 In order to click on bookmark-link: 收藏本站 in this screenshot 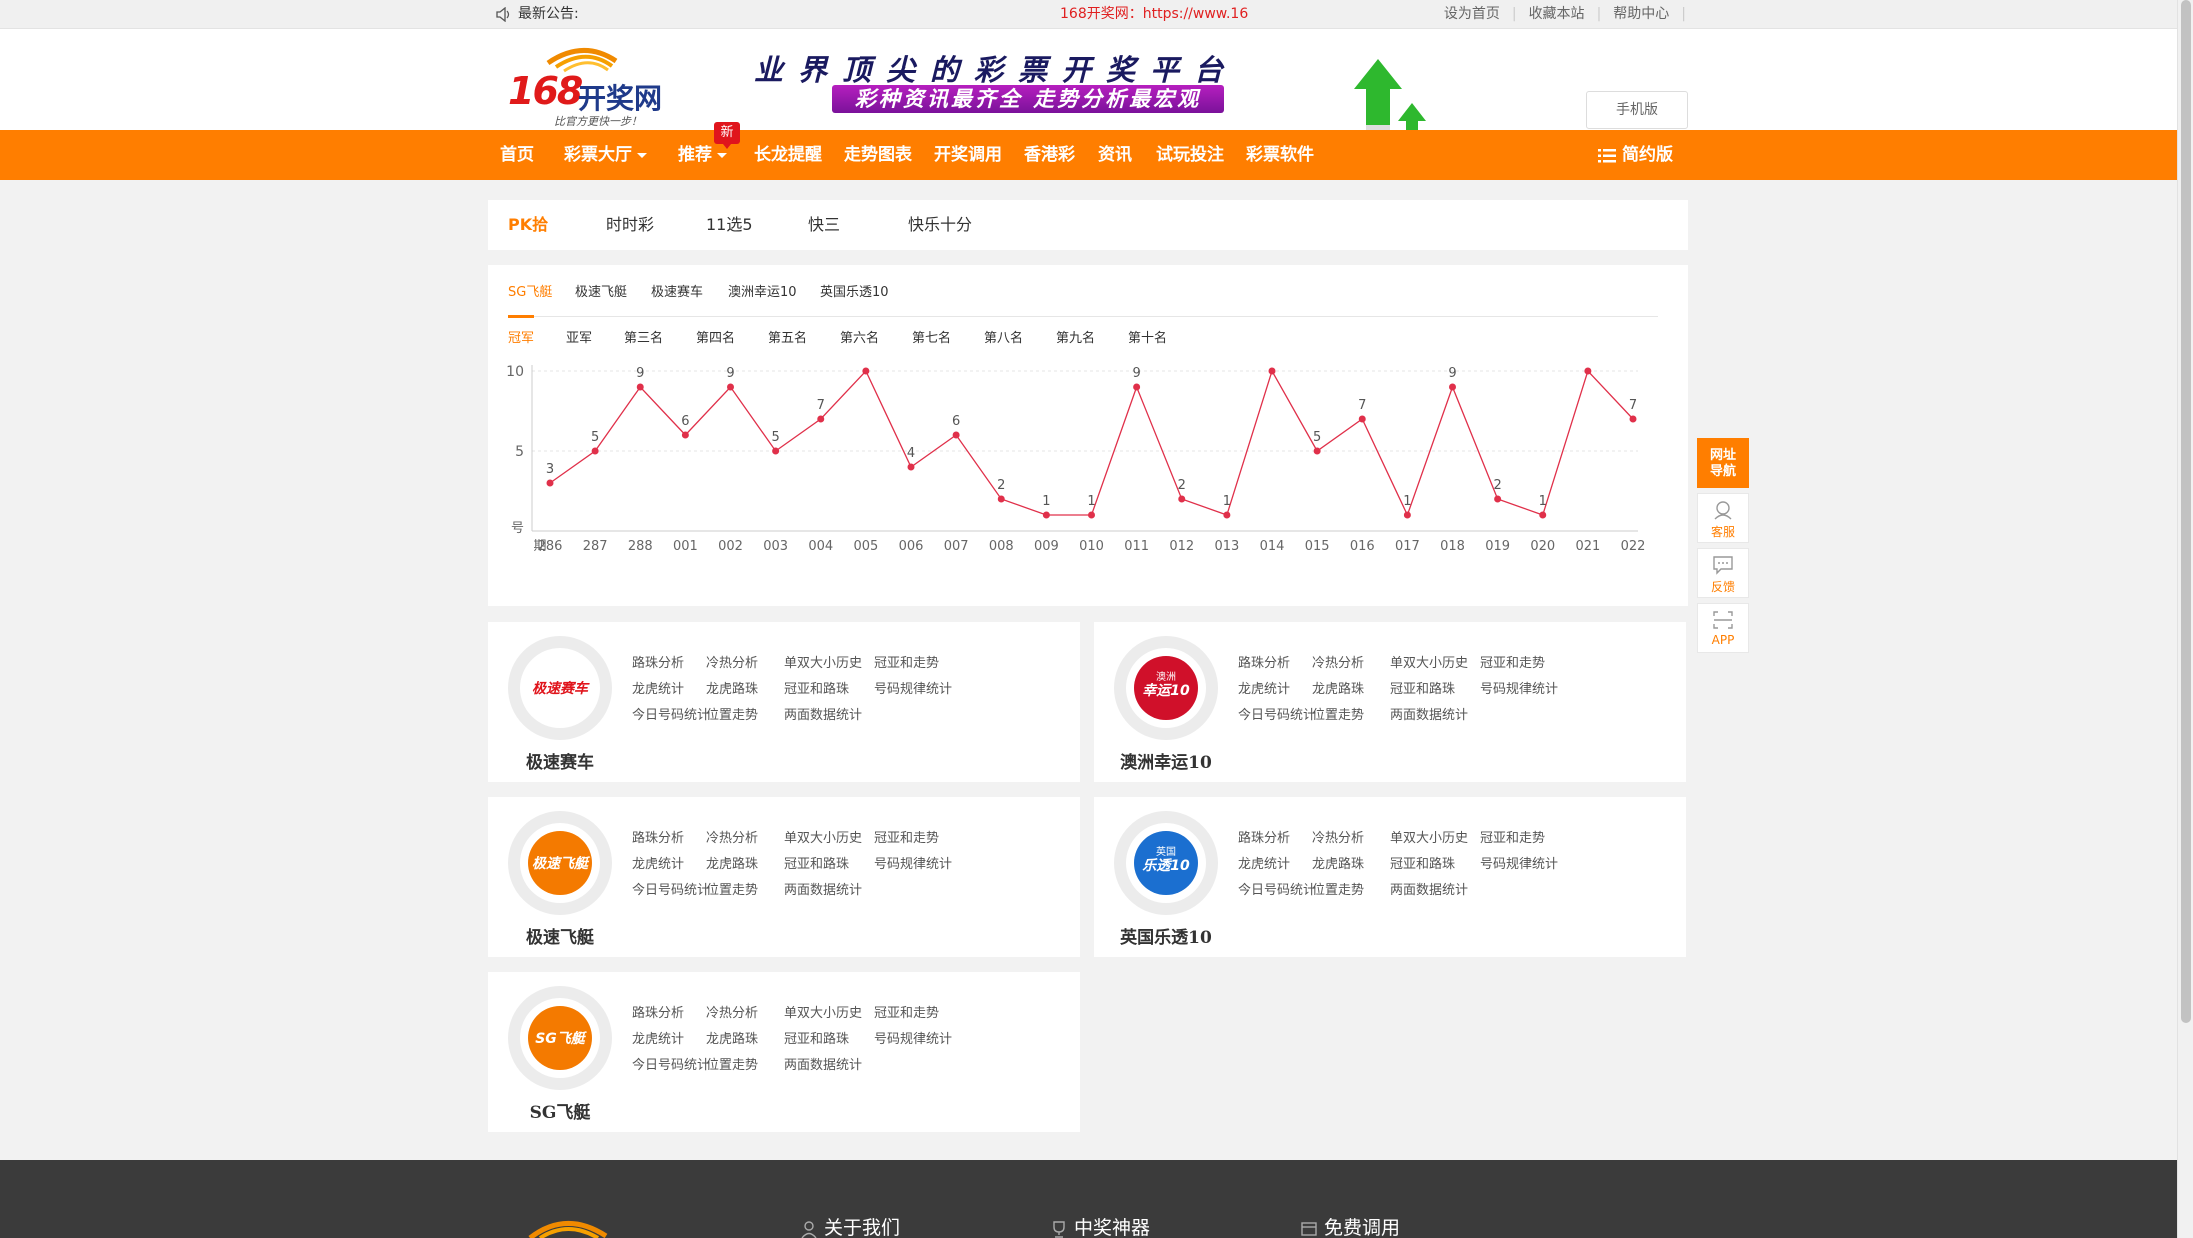, I will do `click(1557, 14)`.